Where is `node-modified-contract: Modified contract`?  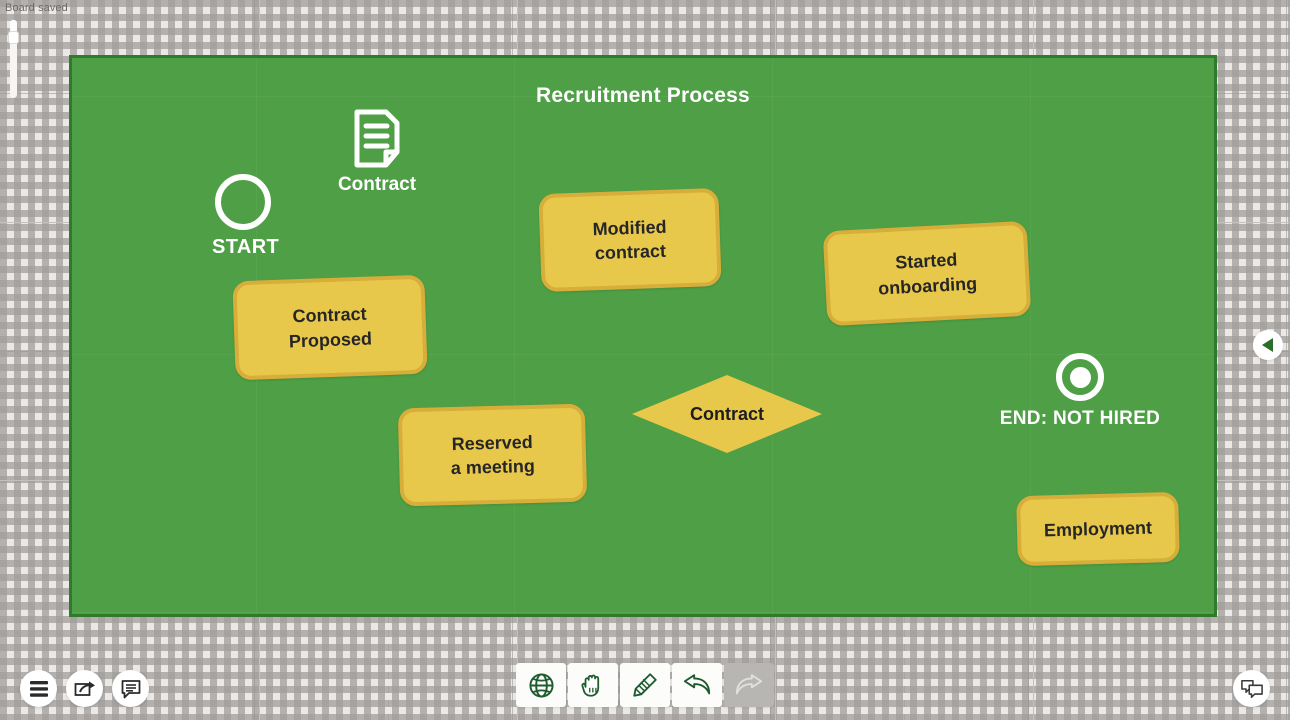
node-modified-contract: Modified contract is located at coordinates (630, 240).